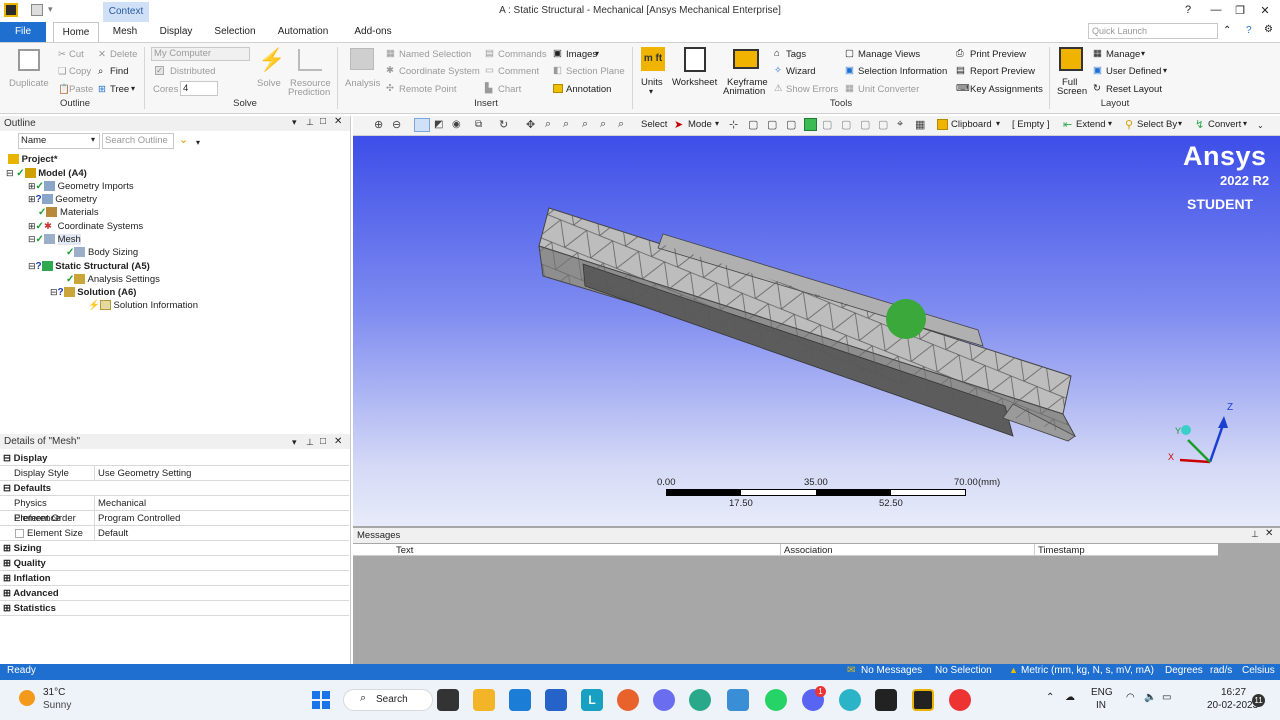 This screenshot has width=1280, height=720. What do you see at coordinates (796, 54) in the screenshot?
I see `tags-button: Tags` at bounding box center [796, 54].